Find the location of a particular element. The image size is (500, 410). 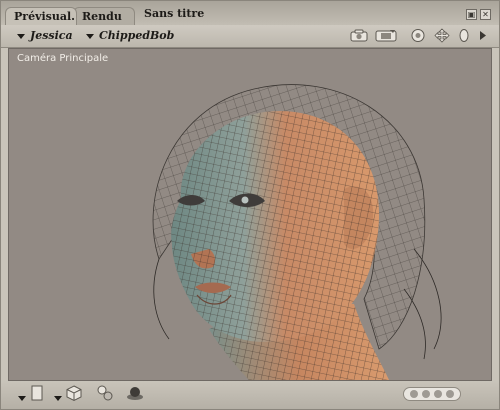

ground-icon is located at coordinates (135, 395).